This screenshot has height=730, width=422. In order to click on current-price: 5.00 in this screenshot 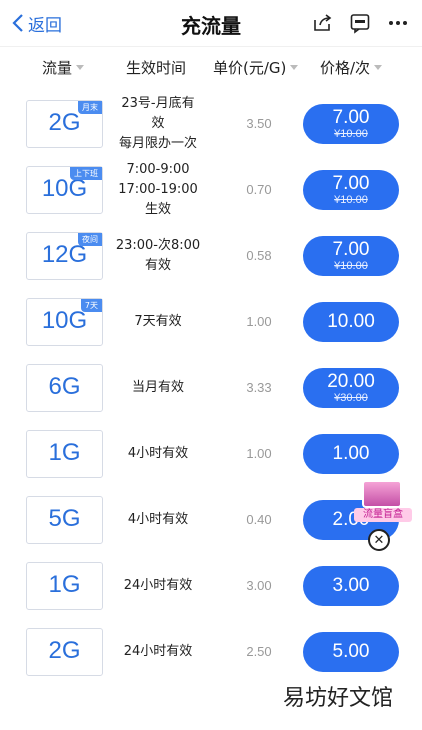, I will do `click(351, 651)`.